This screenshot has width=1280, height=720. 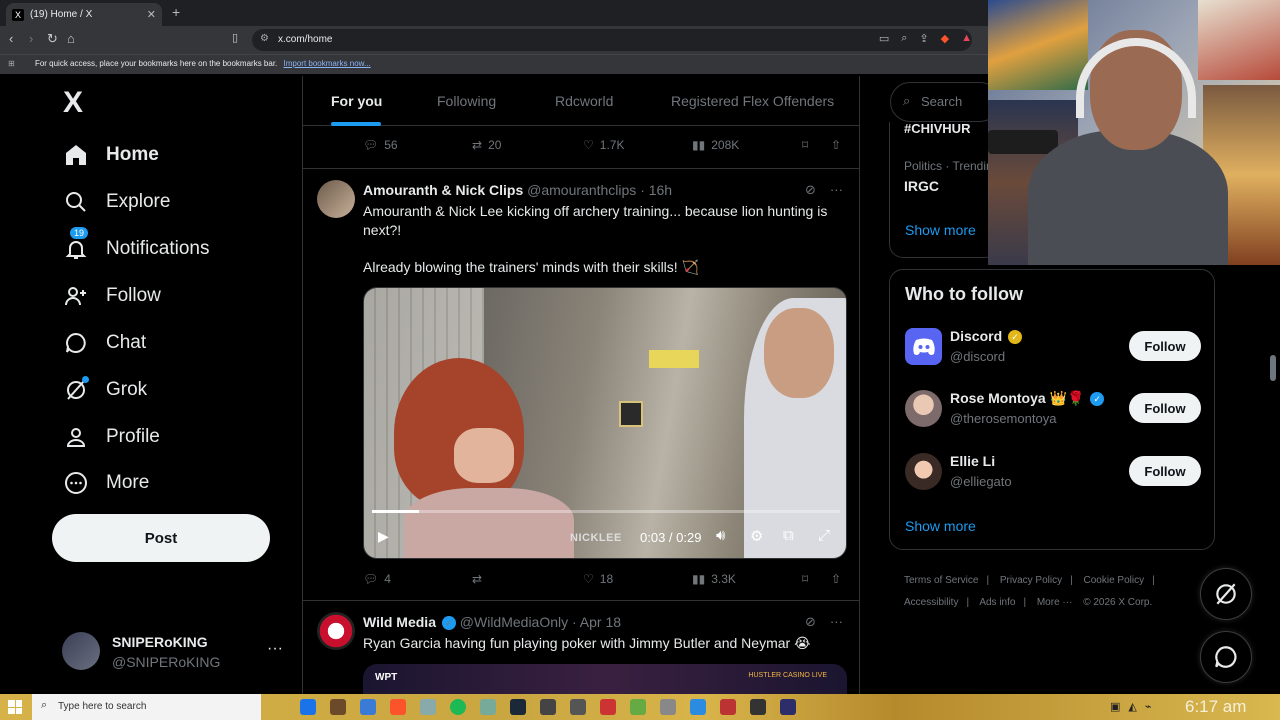 What do you see at coordinates (1055, 602) in the screenshot?
I see `footer-link: More ···` at bounding box center [1055, 602].